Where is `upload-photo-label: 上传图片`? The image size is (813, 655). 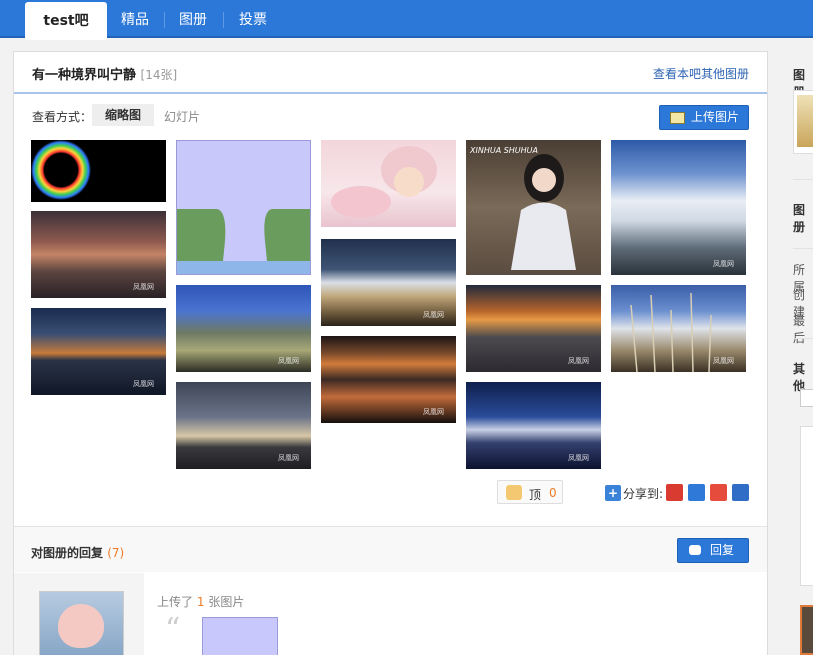
upload-photo-label: 上传图片 is located at coordinates (714, 117).